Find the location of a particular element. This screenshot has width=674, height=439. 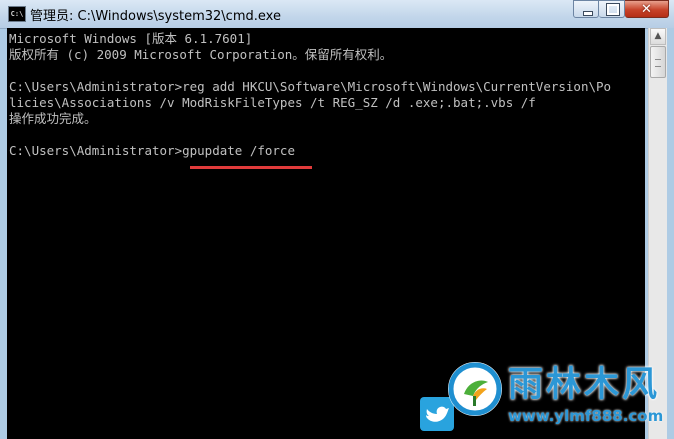

maximize-icon is located at coordinates (613, 9).